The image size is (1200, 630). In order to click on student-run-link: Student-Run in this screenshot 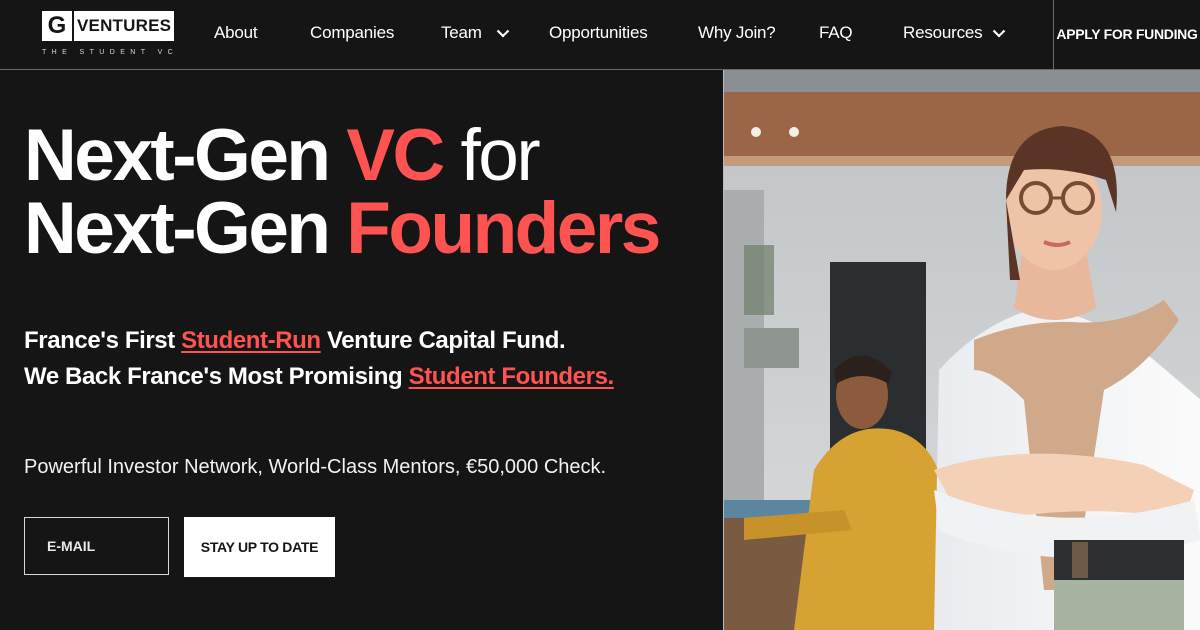, I will do `click(251, 340)`.